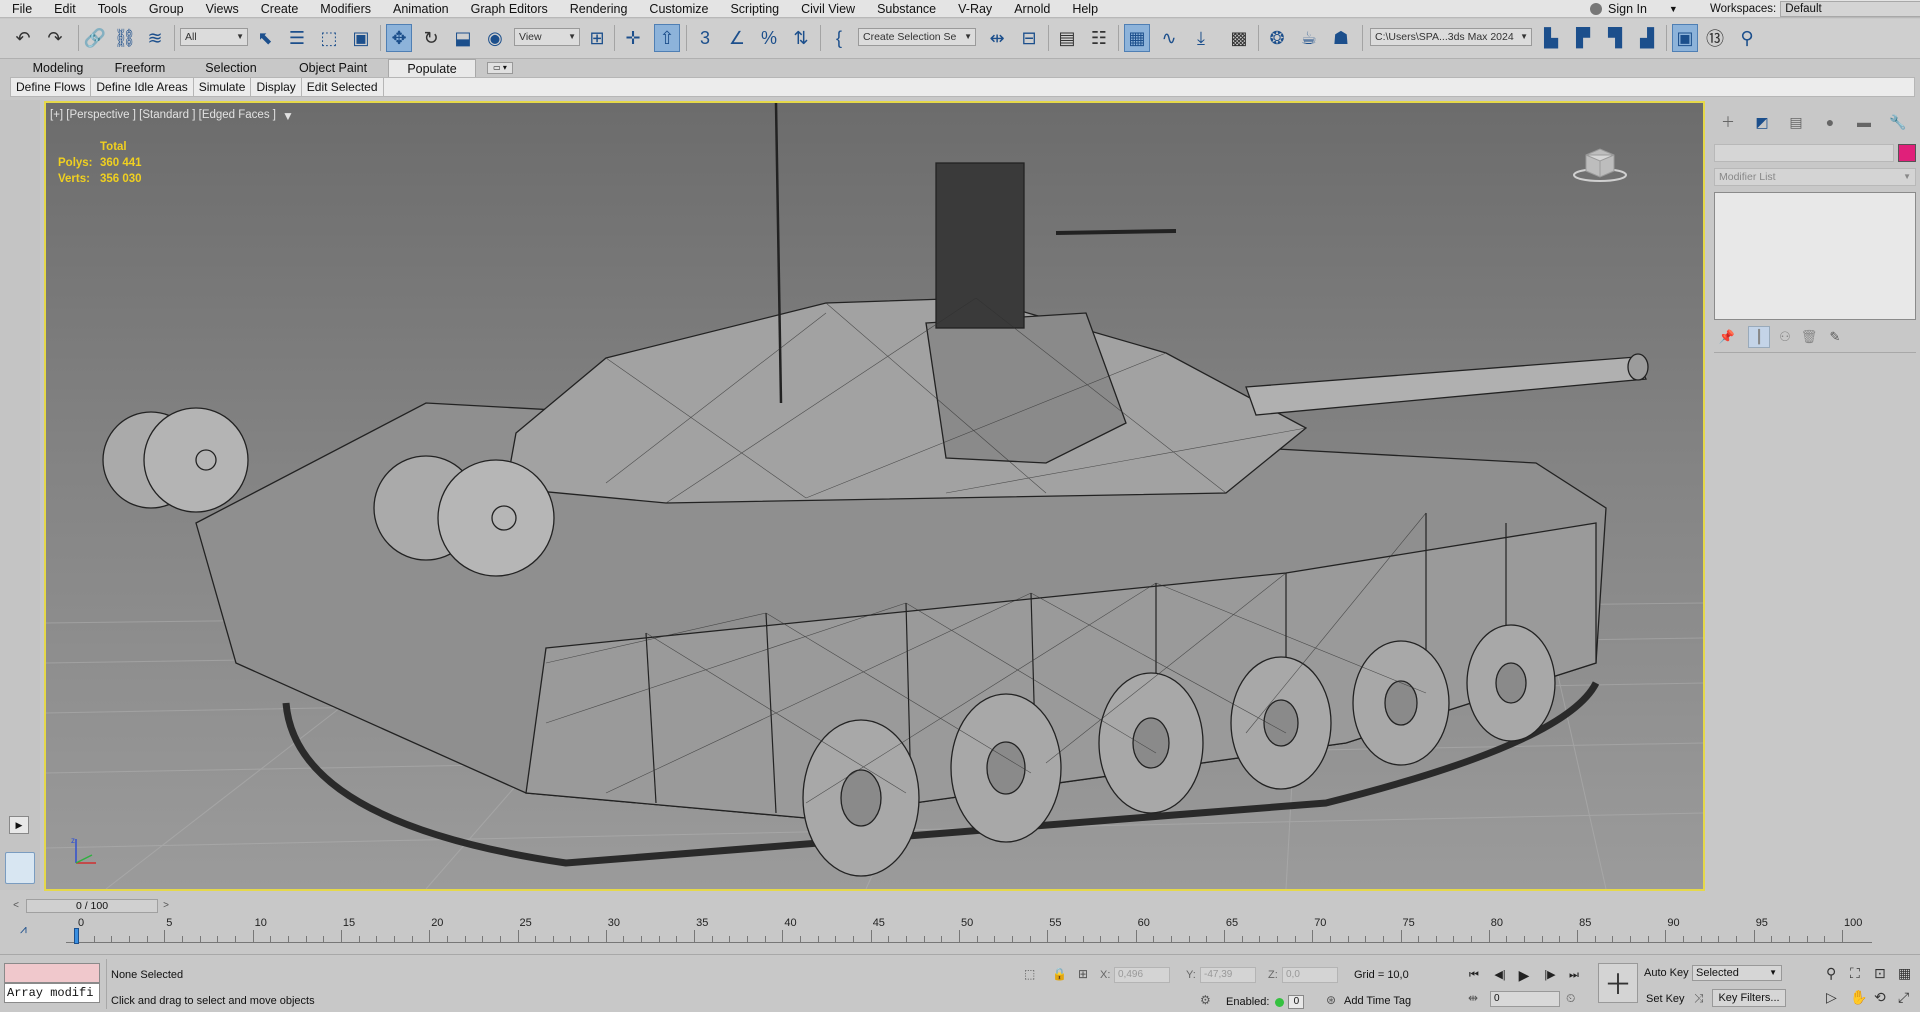 The image size is (1920, 1012). What do you see at coordinates (166, 906) in the screenshot?
I see `time-slider-next-icon: >` at bounding box center [166, 906].